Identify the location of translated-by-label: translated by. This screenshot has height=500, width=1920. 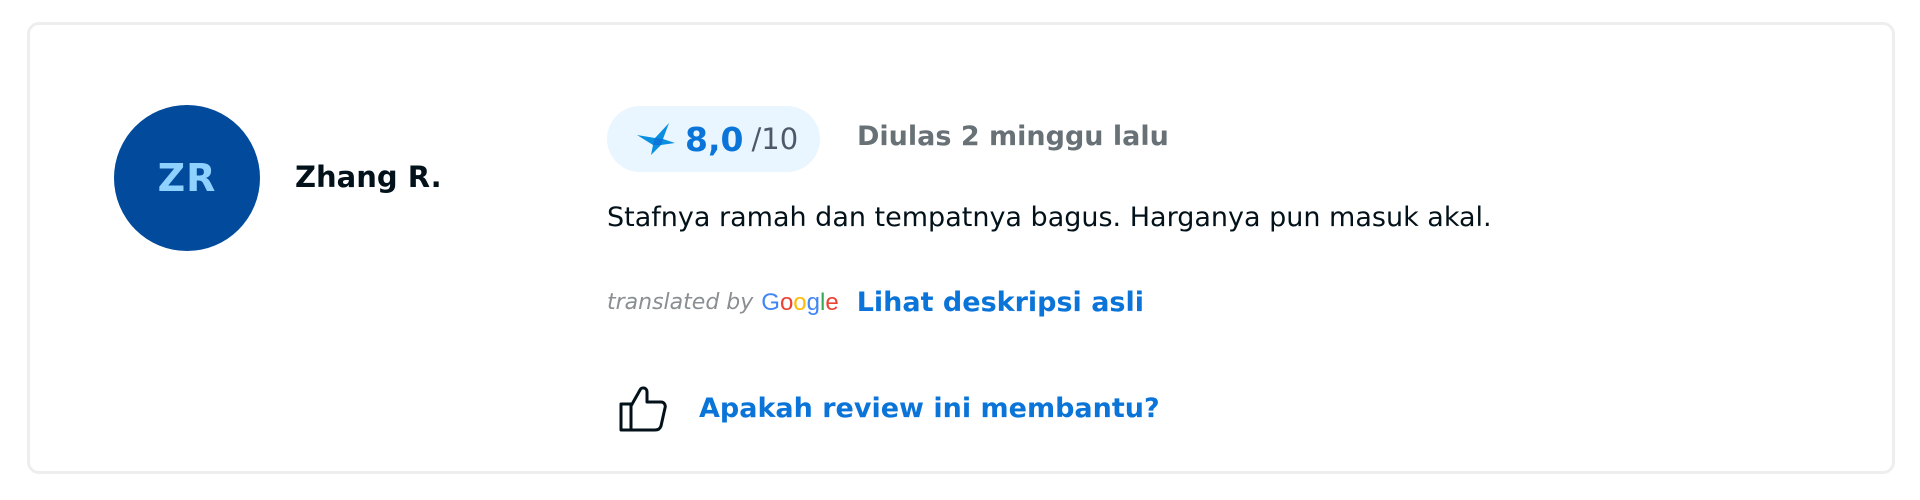
(680, 302).